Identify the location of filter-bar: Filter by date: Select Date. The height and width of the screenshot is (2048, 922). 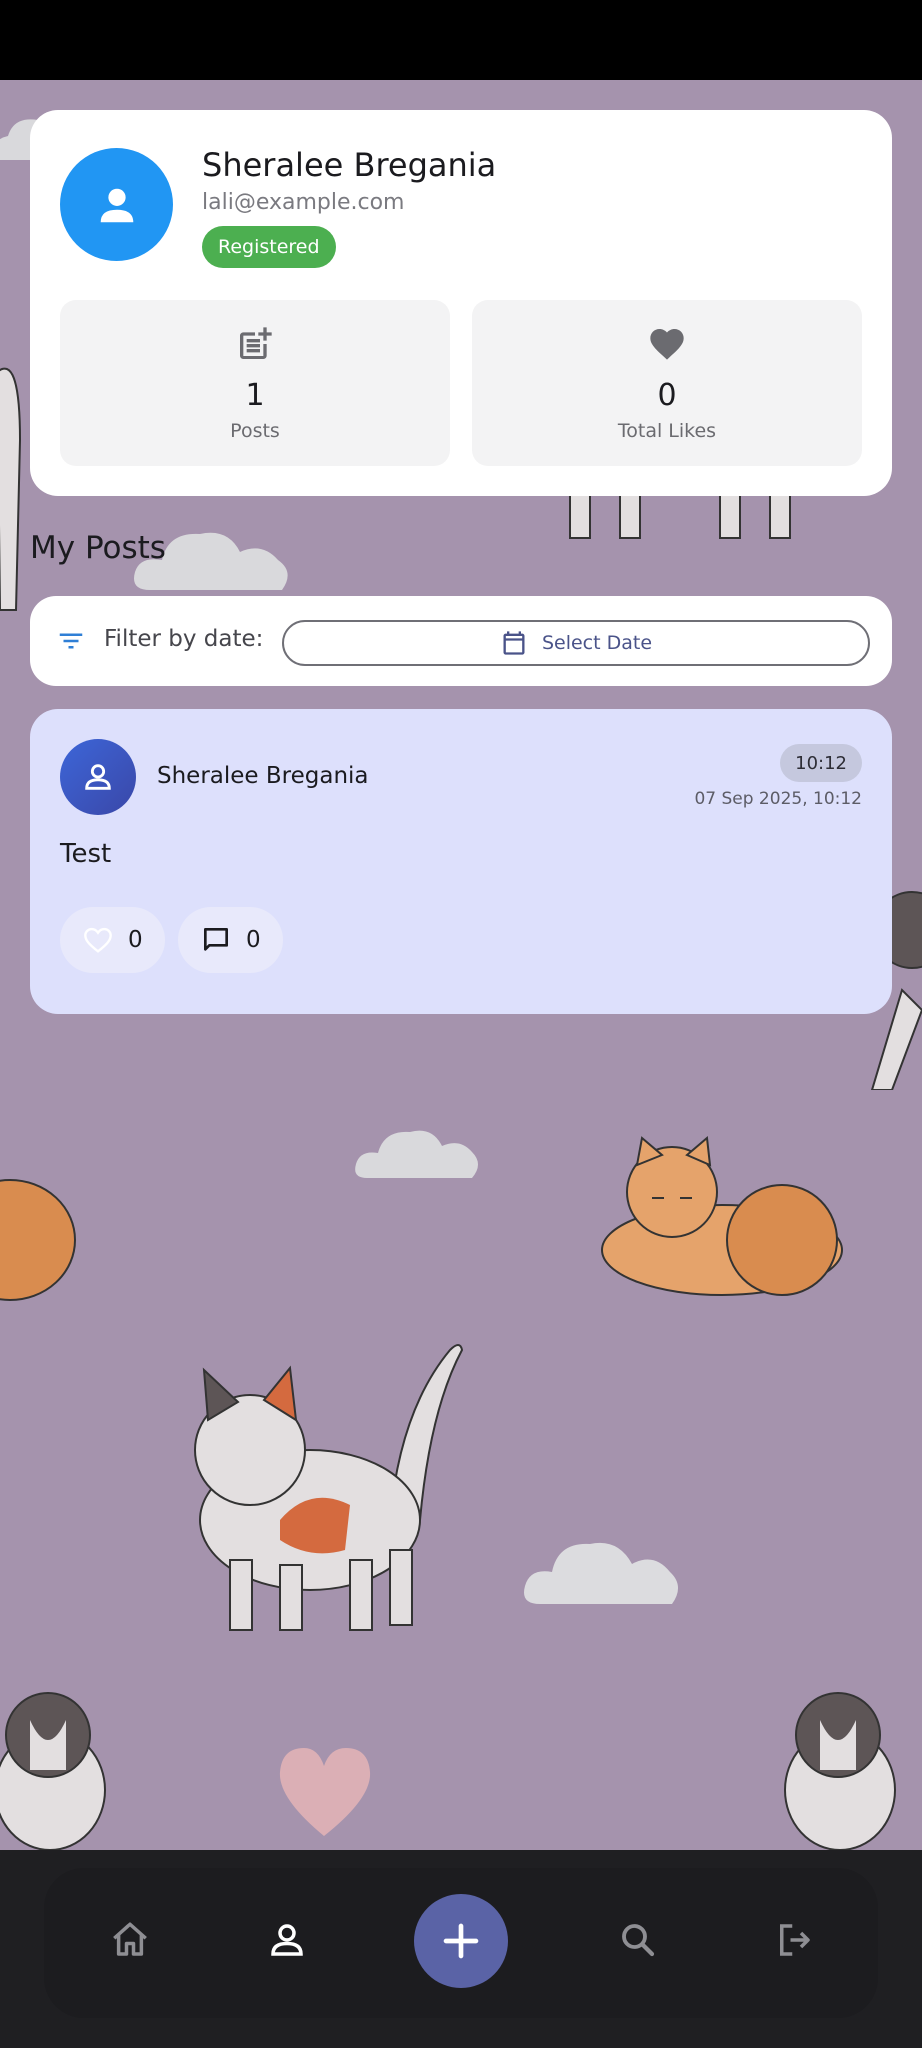
(461, 641).